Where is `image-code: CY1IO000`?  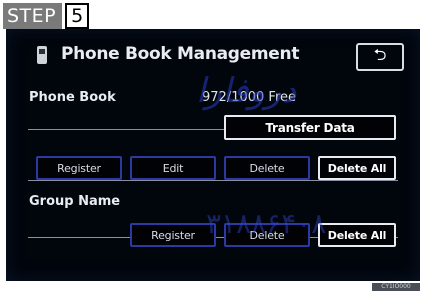 image-code: CY1IO000 is located at coordinates (396, 287).